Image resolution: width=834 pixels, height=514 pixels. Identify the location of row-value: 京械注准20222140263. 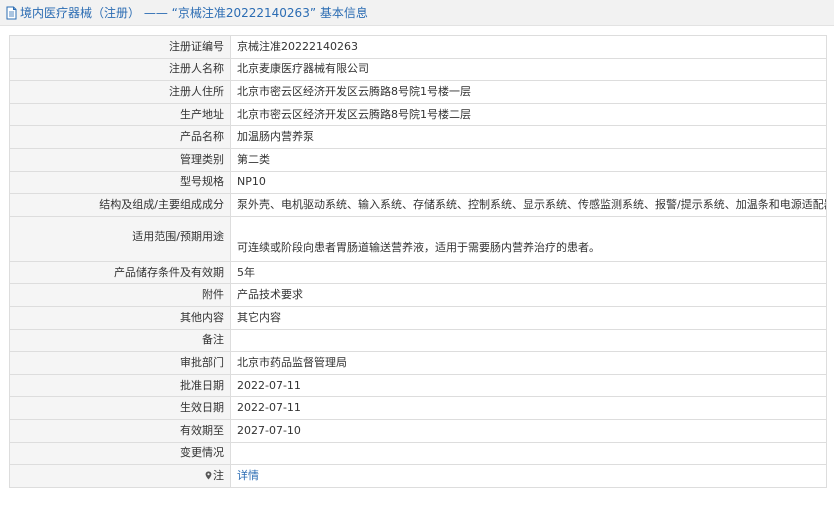
(528, 47).